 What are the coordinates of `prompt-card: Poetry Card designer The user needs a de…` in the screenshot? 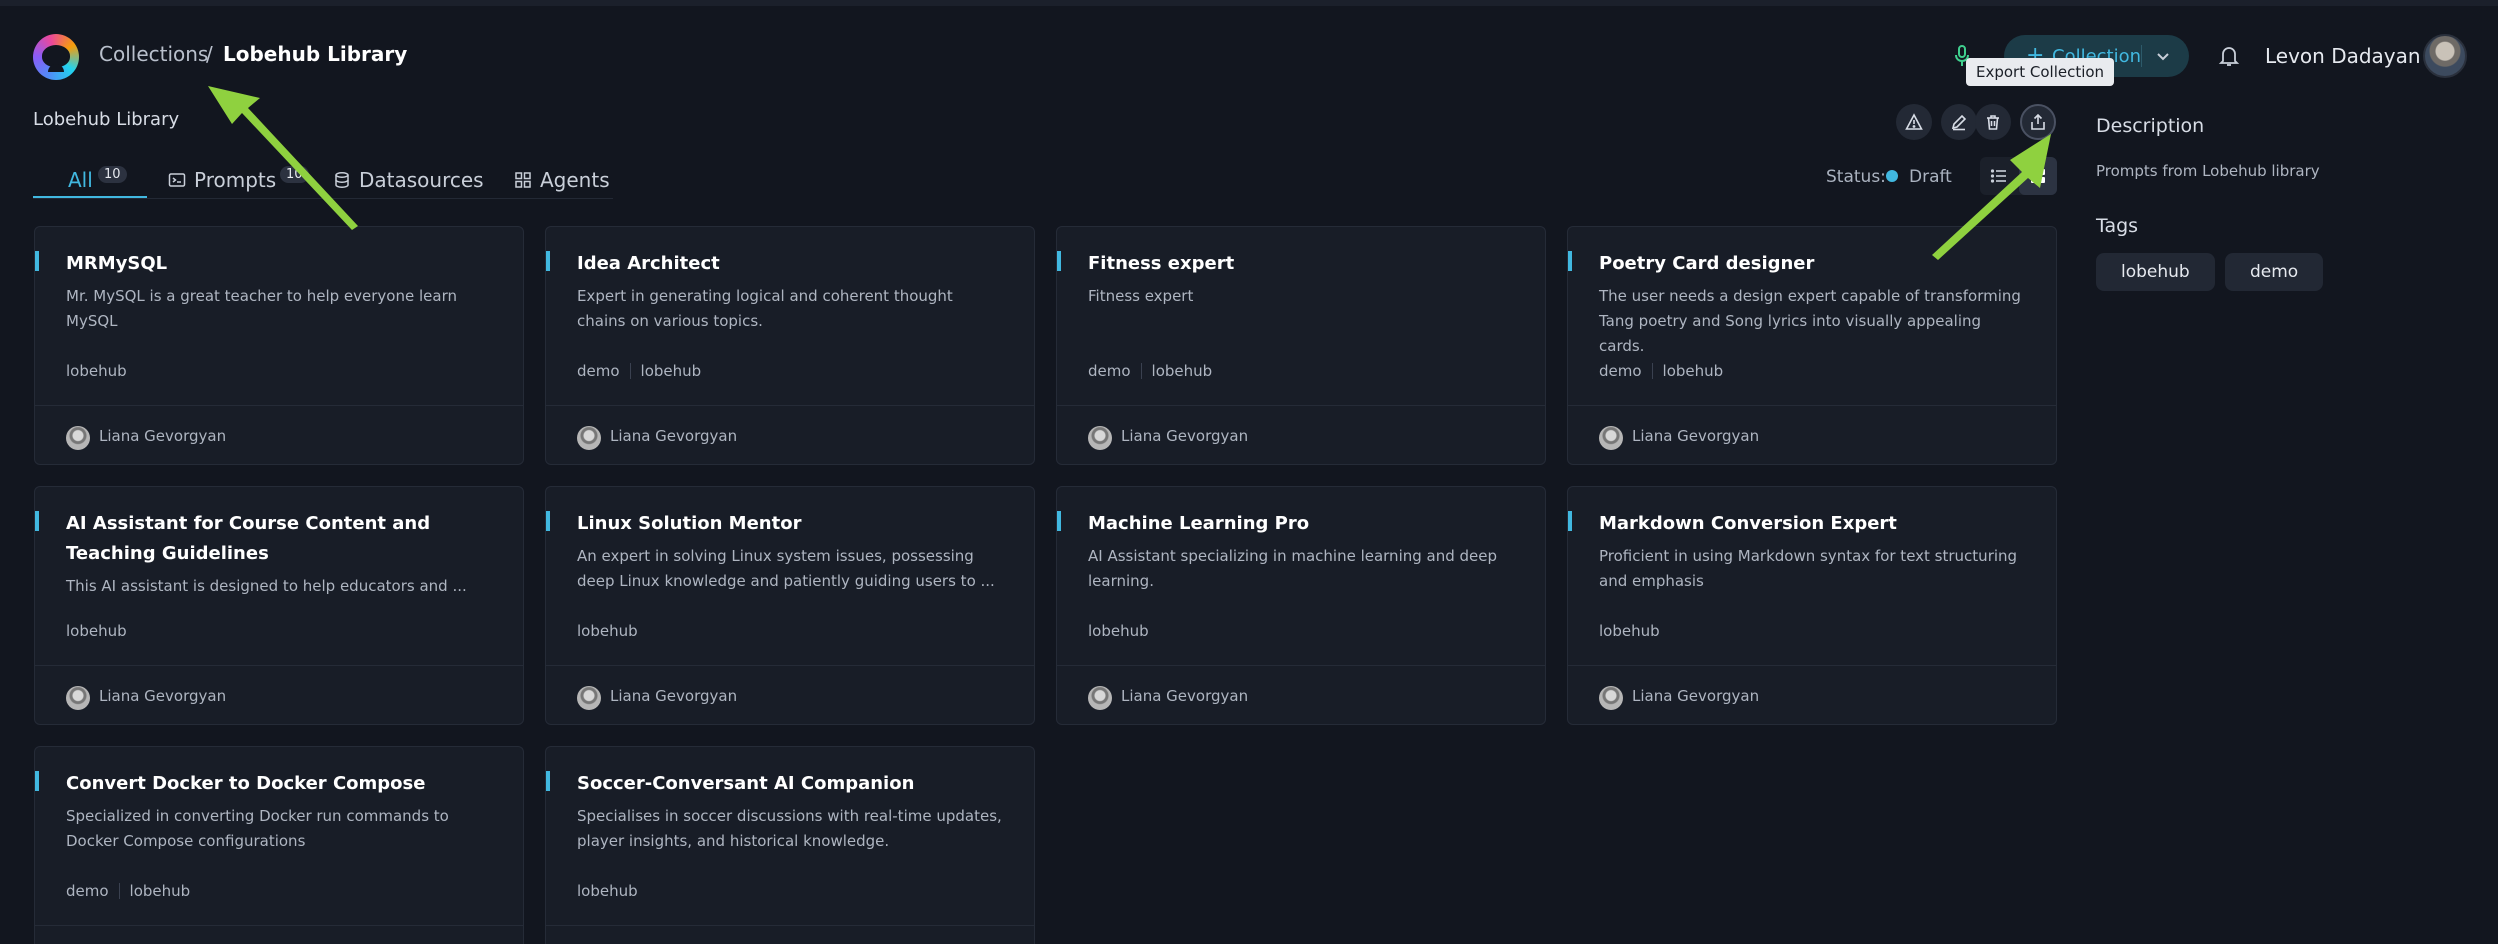 It's located at (1812, 345).